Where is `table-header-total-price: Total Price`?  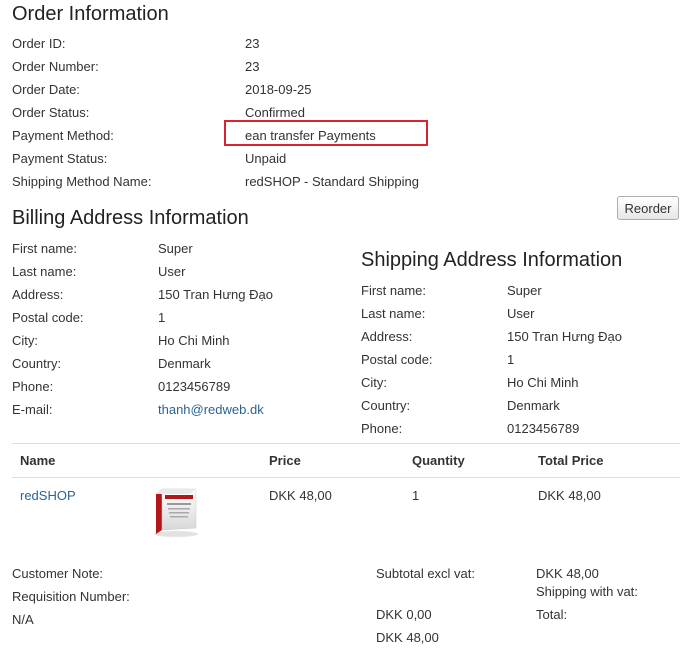 table-header-total-price: Total Price is located at coordinates (571, 460).